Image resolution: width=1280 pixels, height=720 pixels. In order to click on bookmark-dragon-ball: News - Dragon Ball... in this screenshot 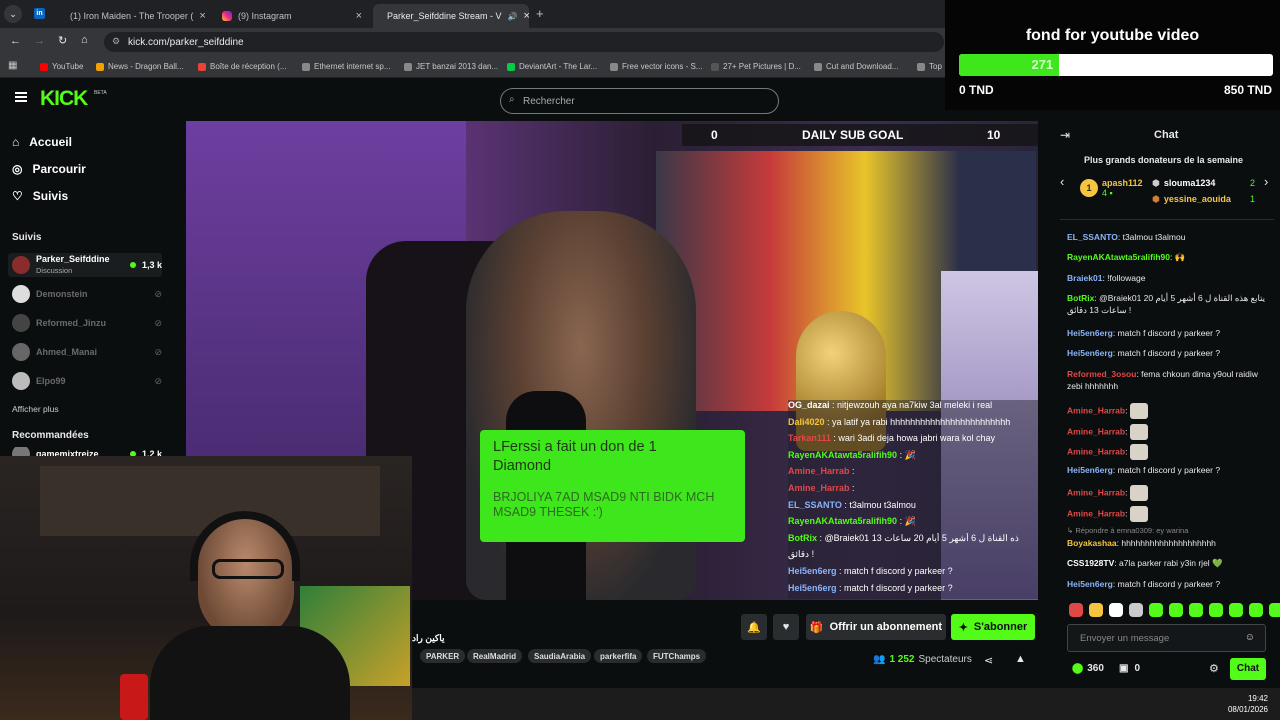, I will do `click(140, 66)`.